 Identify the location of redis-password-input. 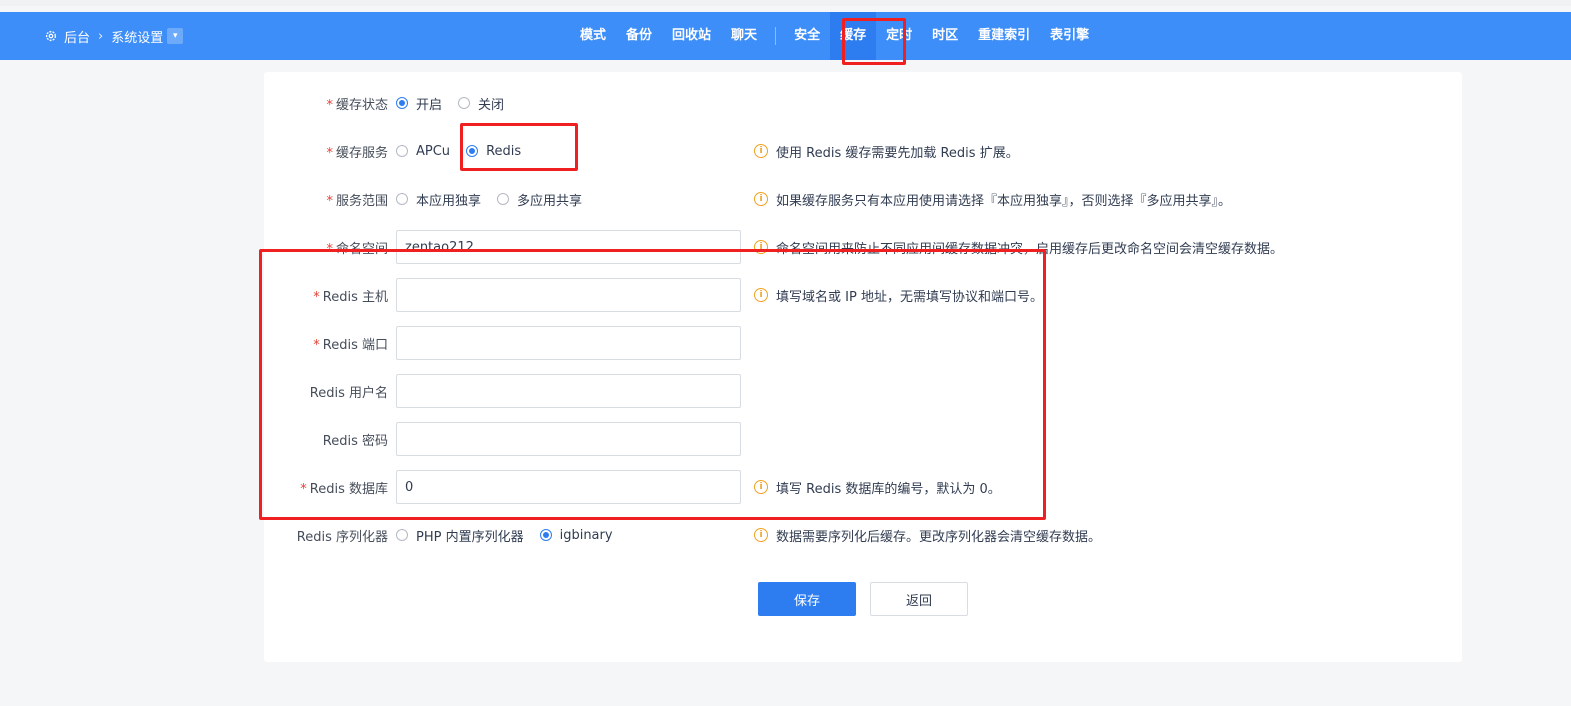
(568, 439).